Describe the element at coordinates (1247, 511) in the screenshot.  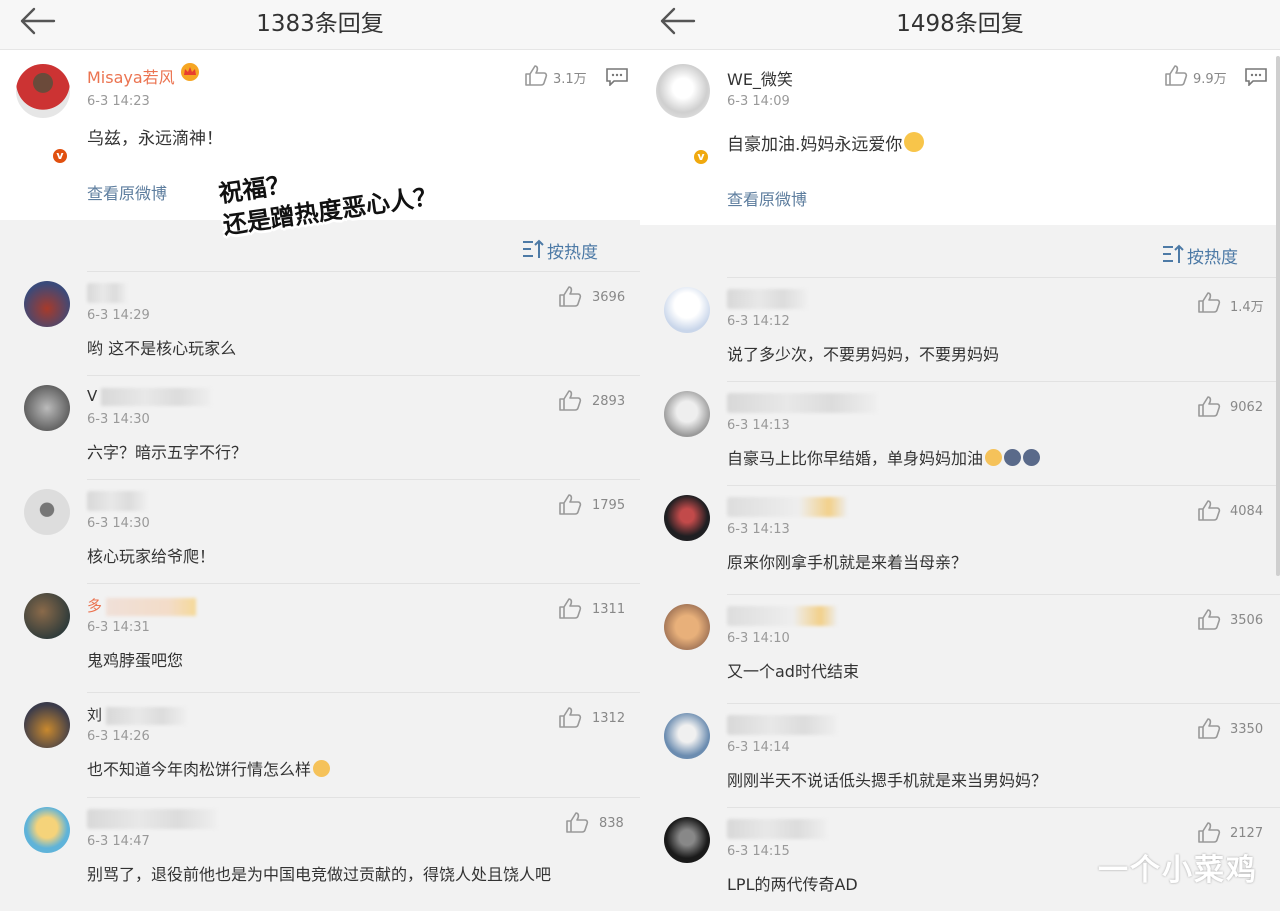
I see `like-count: 4084` at that location.